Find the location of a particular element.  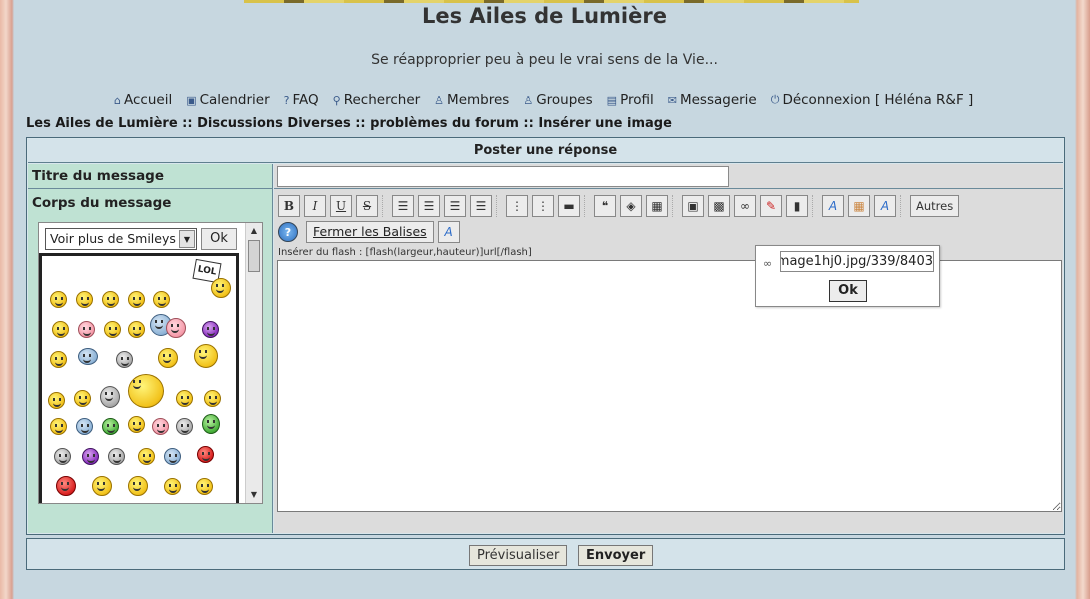

breadcrumb-item-forum: problèmes du forum is located at coordinates (444, 123).